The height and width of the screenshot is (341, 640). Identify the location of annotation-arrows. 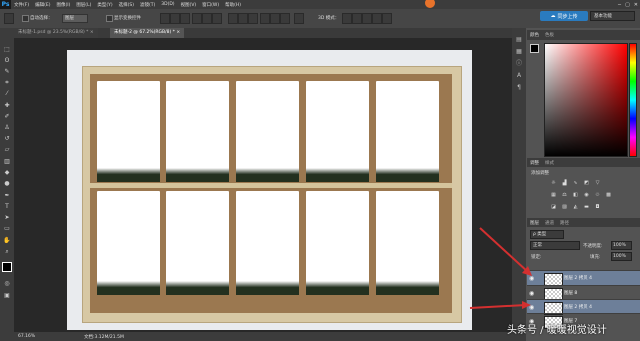
(500, 268).